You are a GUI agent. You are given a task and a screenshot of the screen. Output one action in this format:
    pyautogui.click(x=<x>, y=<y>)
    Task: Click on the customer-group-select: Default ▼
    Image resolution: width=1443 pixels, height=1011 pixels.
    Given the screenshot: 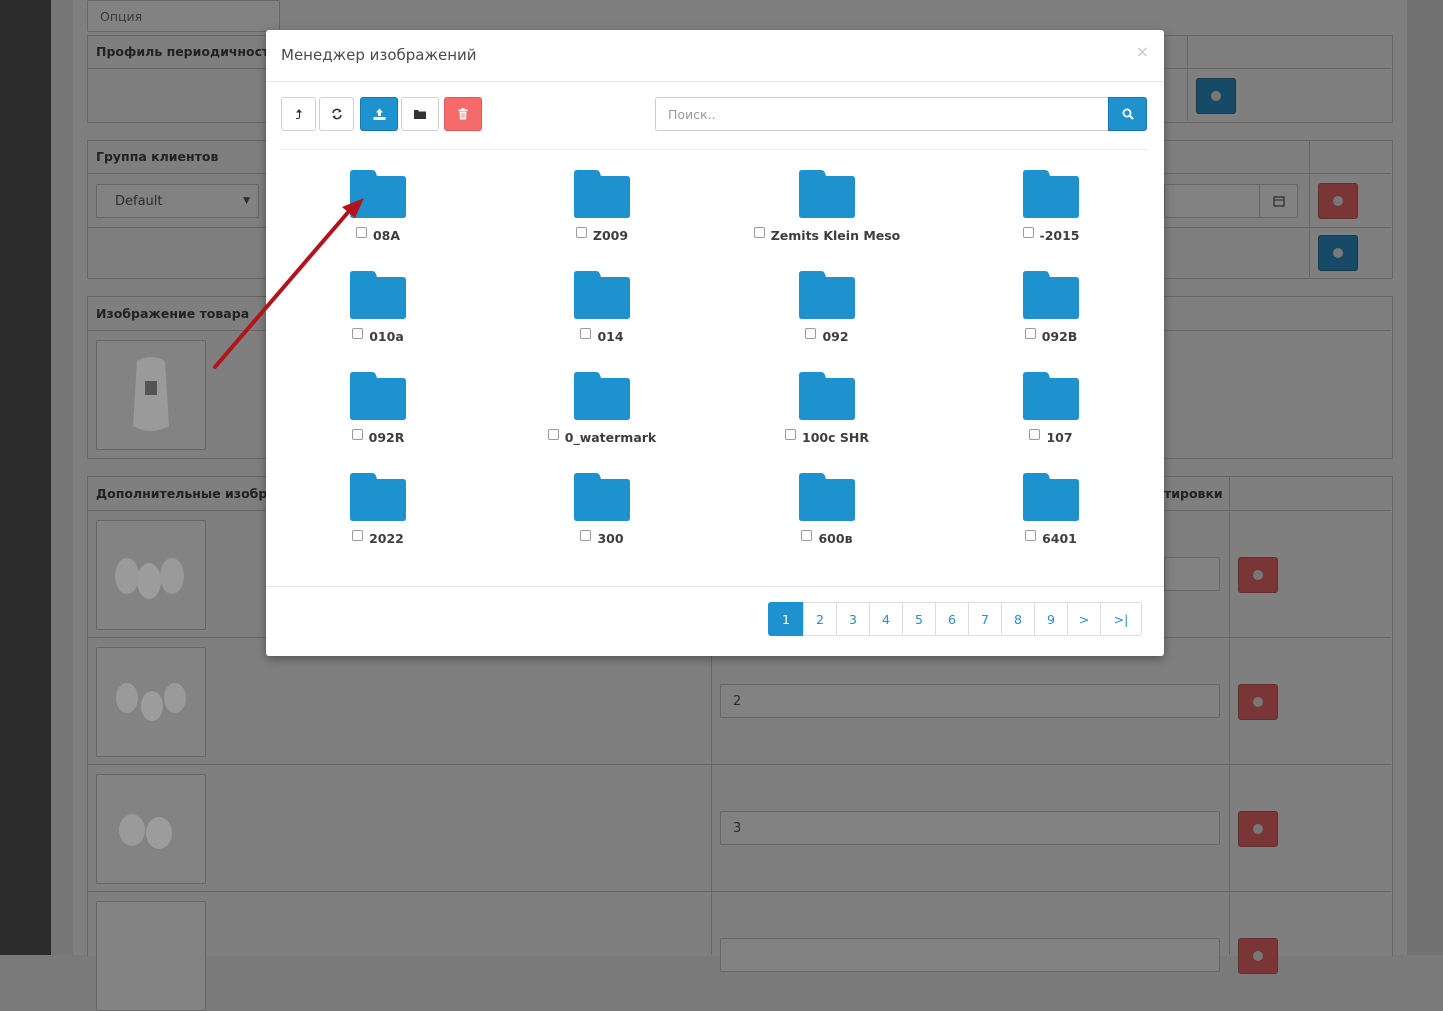 What is the action you would take?
    pyautogui.click(x=177, y=201)
    